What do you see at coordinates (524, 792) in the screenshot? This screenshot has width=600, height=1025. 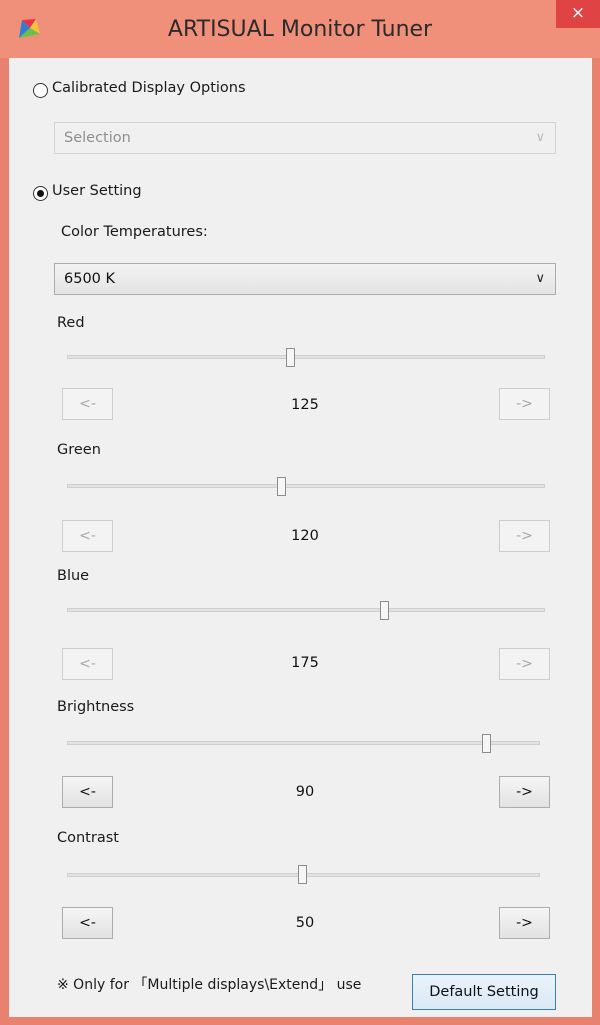 I see `brightness-increase-button: ->` at bounding box center [524, 792].